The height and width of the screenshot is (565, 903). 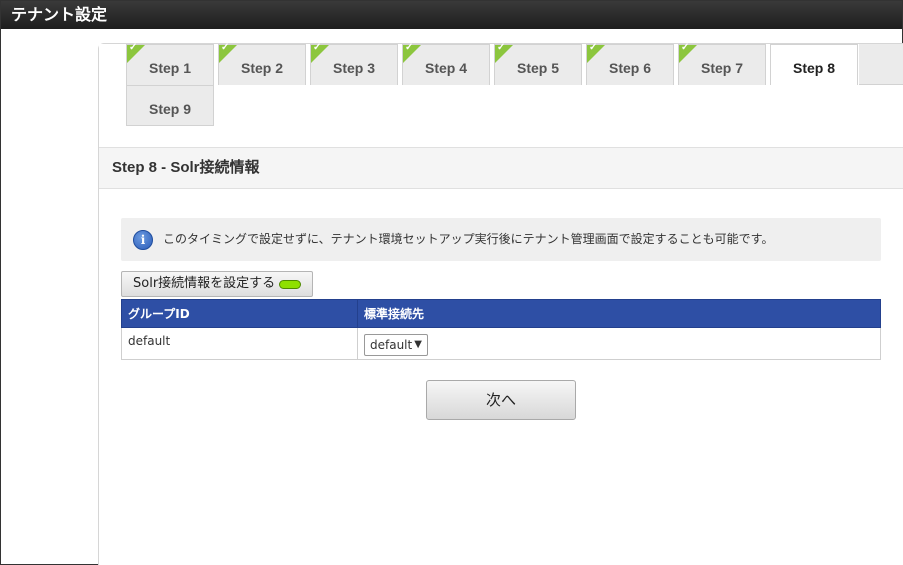 I want to click on tab-step-7: ✓ Step 7, so click(x=722, y=63).